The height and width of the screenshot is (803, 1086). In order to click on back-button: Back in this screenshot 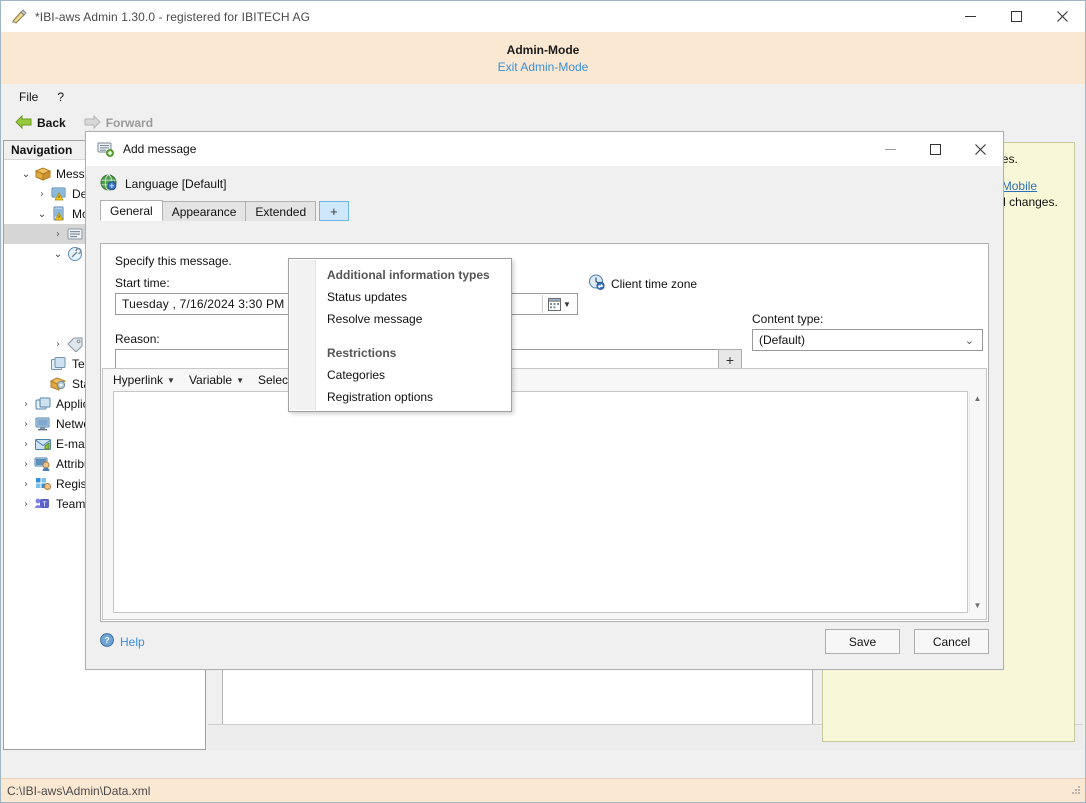, I will do `click(40, 123)`.